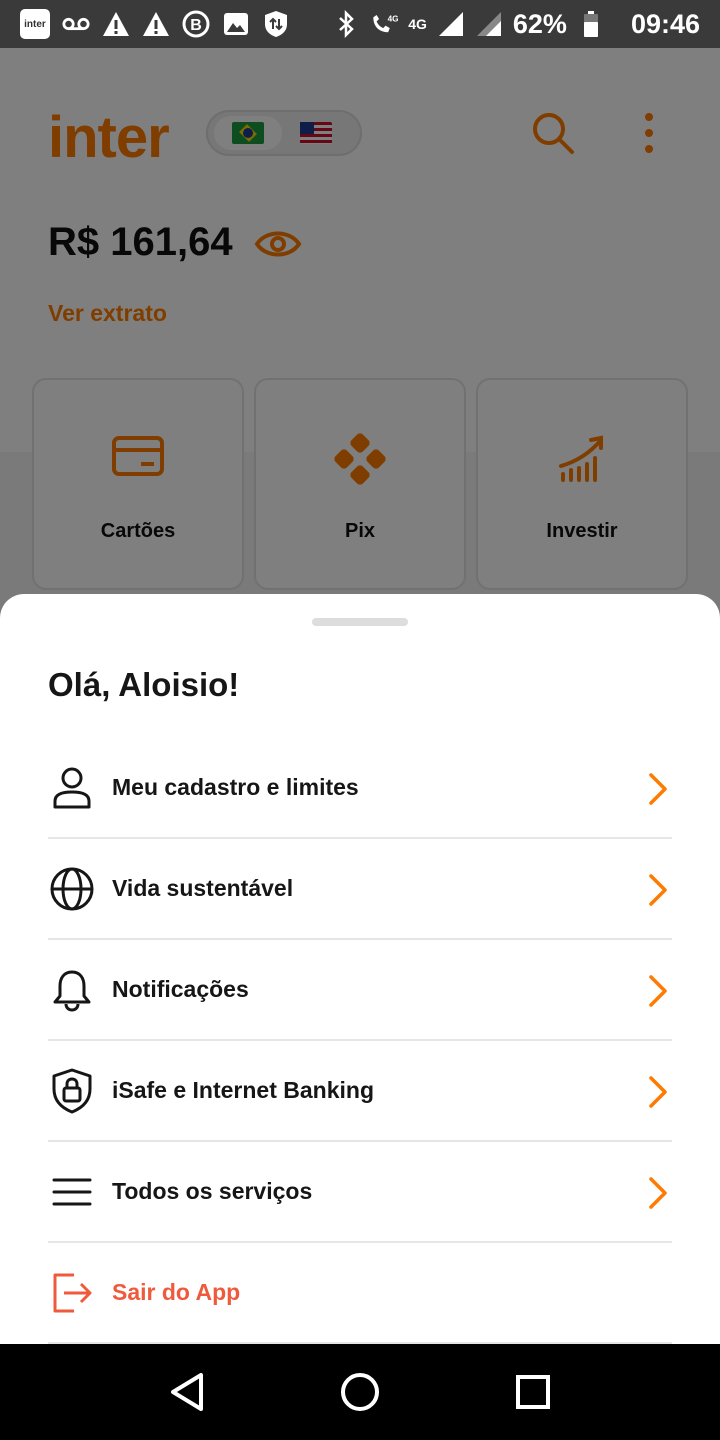 This screenshot has height=1440, width=720. Describe the element at coordinates (72, 788) in the screenshot. I see `user-icon` at that location.